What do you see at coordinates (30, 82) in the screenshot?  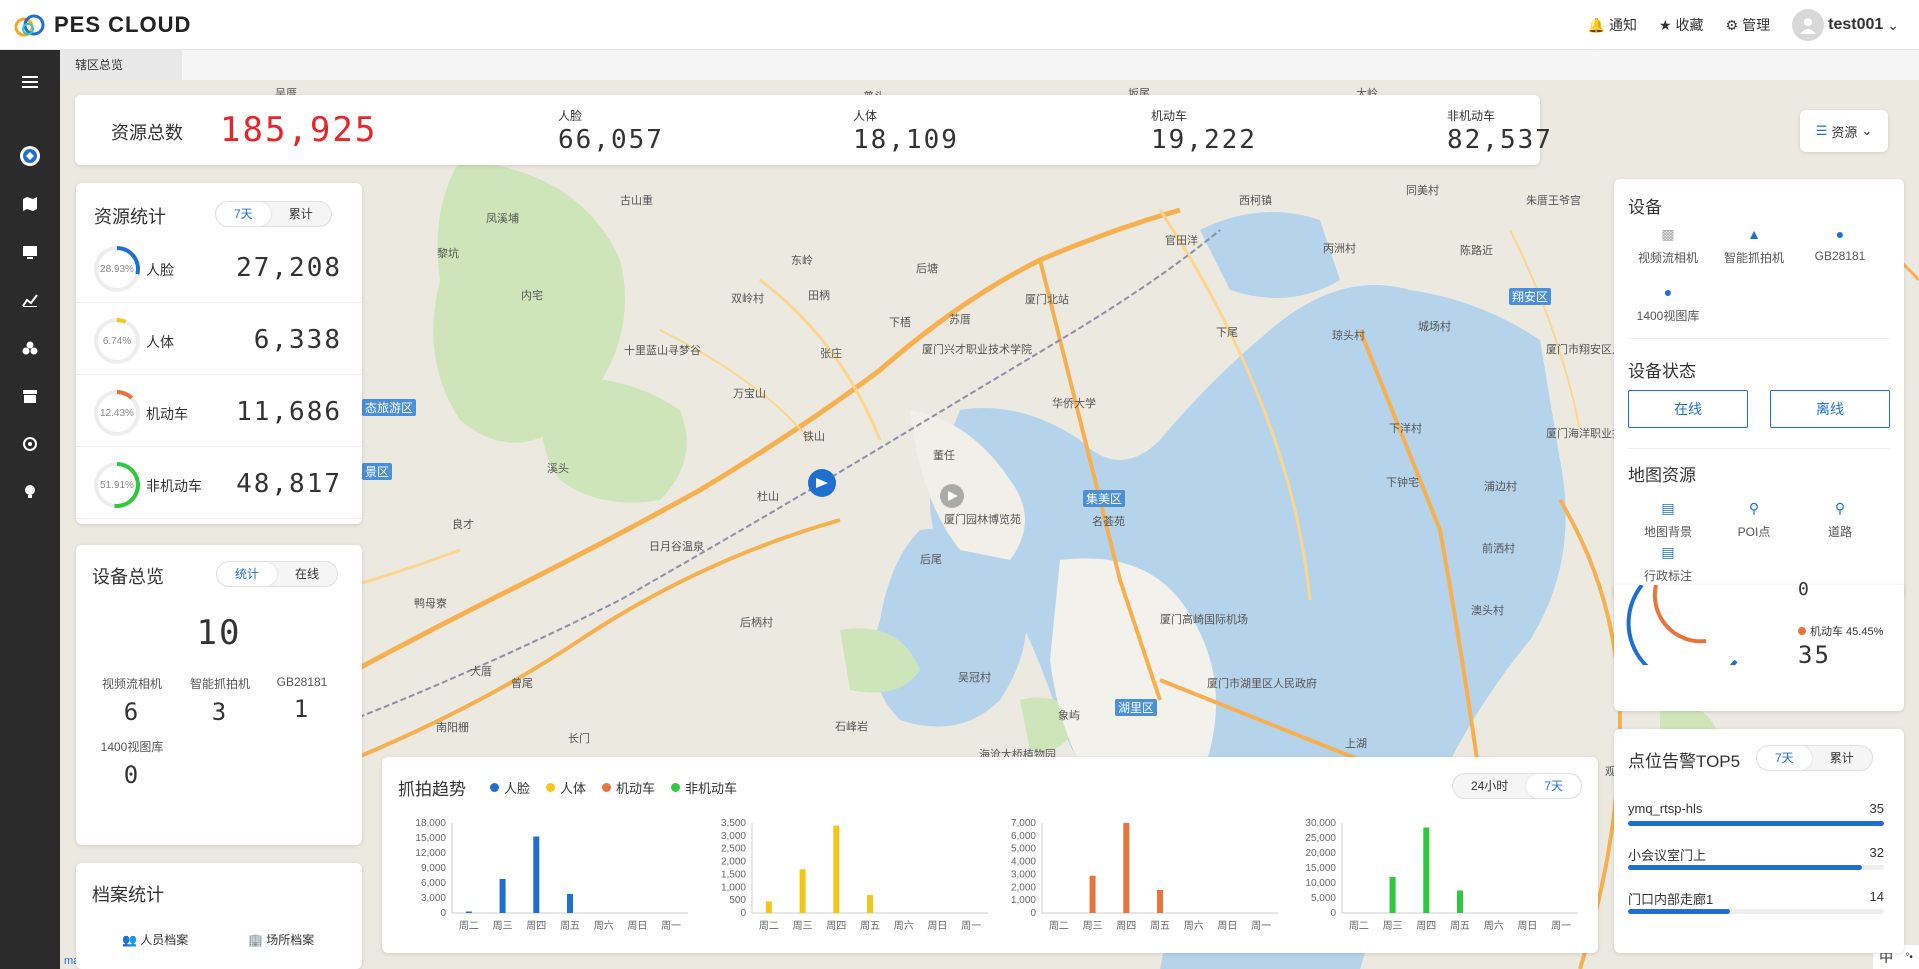 I see `menu-toggle-icon` at bounding box center [30, 82].